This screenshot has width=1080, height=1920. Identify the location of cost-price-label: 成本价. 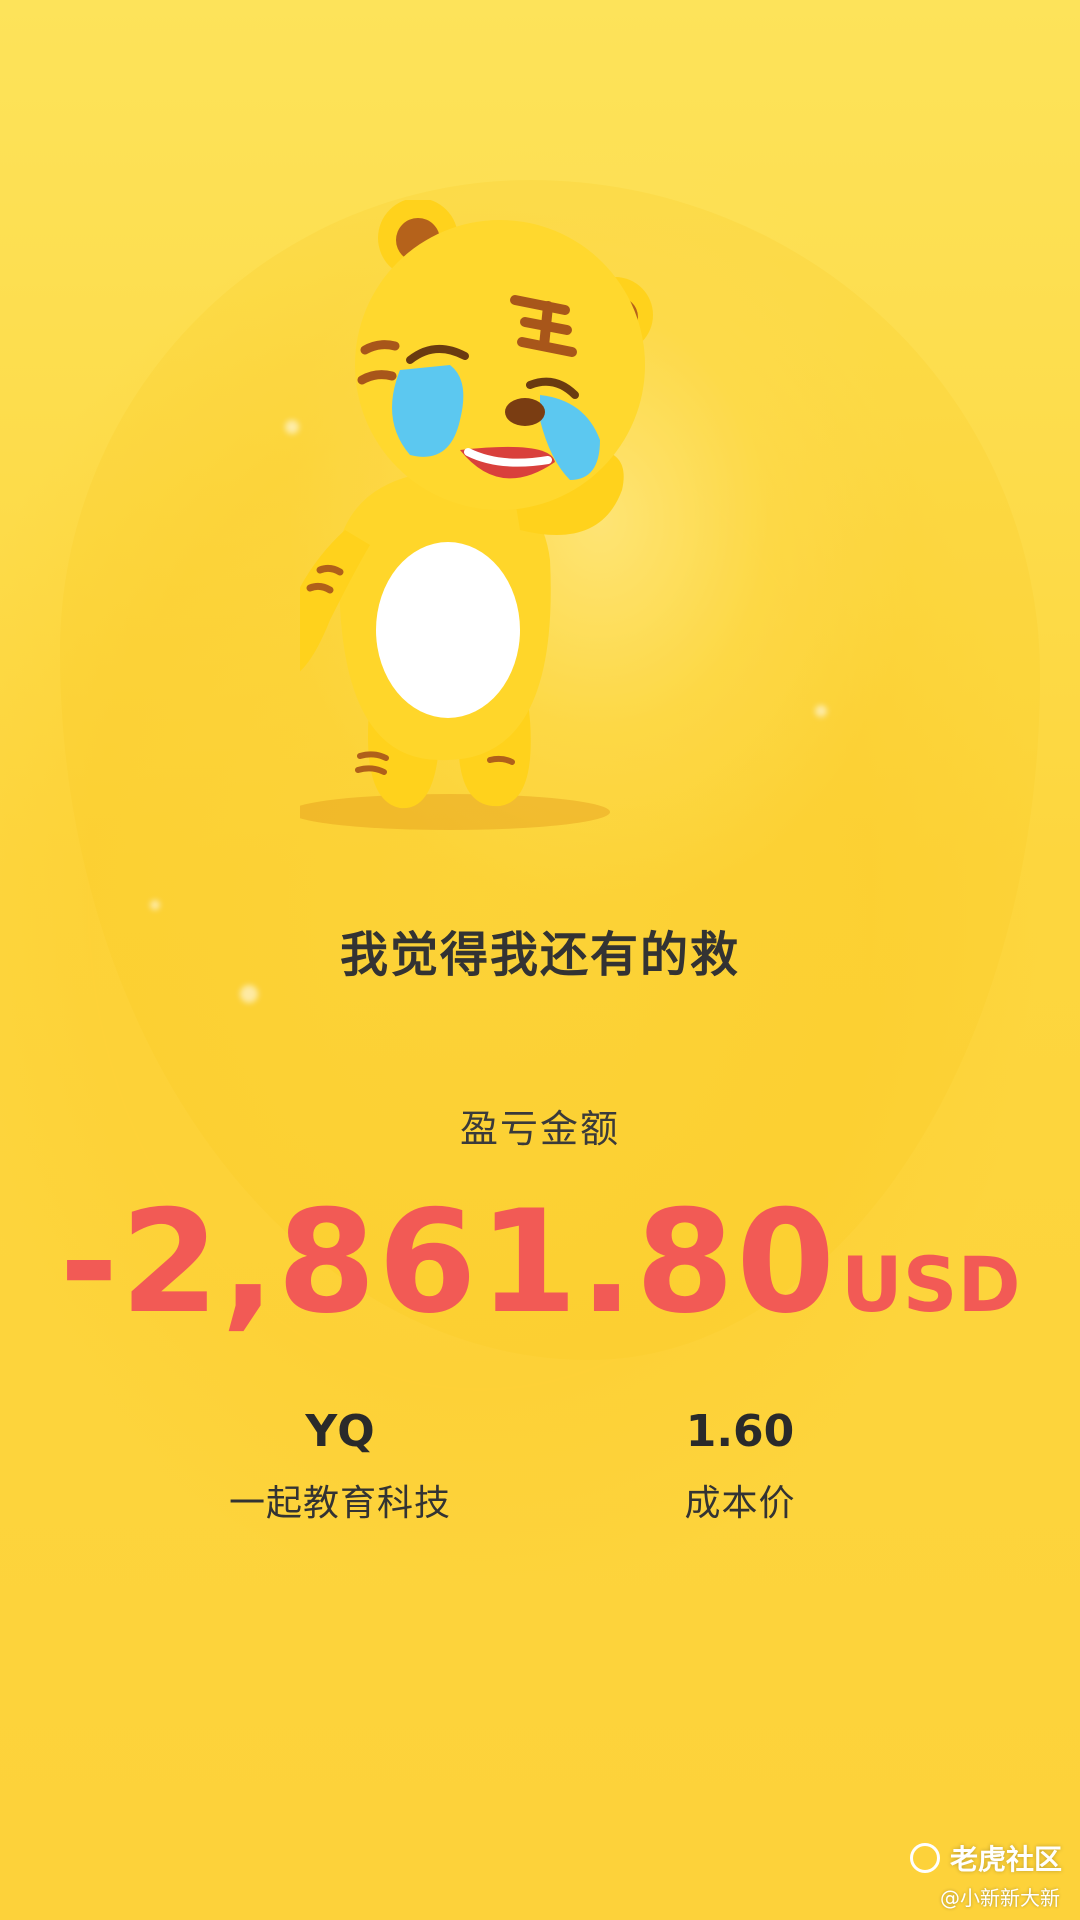
(740, 1503).